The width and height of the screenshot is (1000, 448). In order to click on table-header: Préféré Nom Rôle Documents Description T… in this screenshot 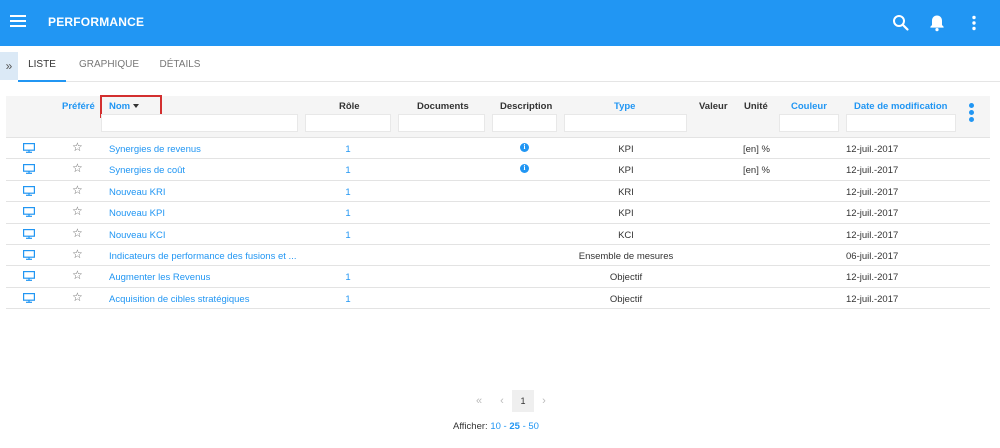, I will do `click(498, 116)`.